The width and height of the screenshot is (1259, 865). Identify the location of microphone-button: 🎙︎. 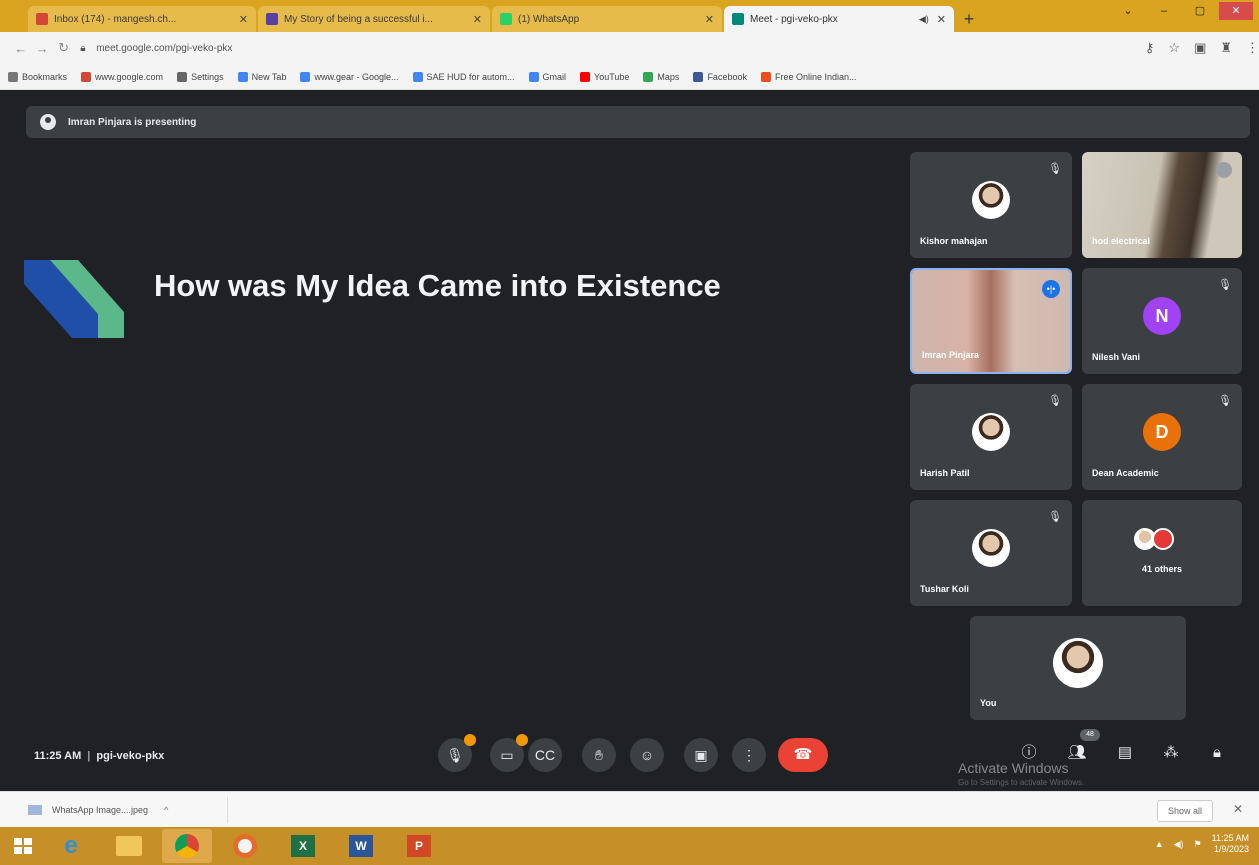
(457, 753).